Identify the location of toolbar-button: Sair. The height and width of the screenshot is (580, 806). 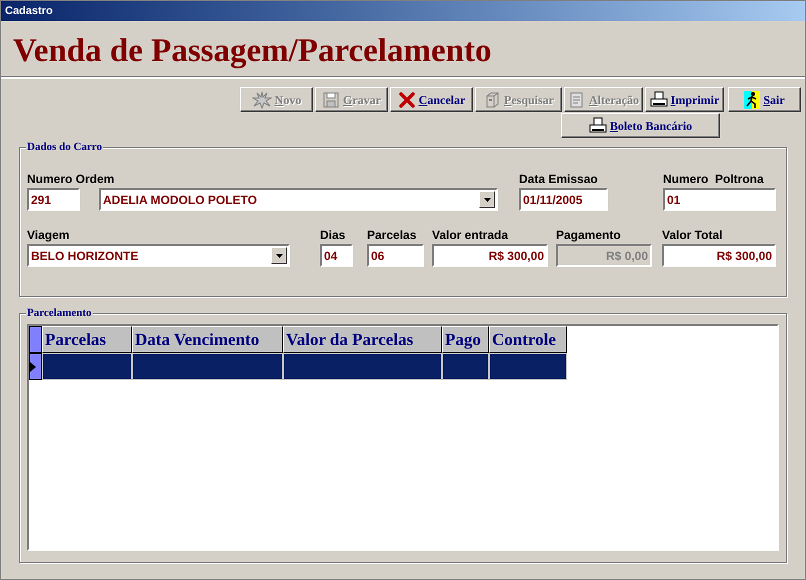
(764, 99).